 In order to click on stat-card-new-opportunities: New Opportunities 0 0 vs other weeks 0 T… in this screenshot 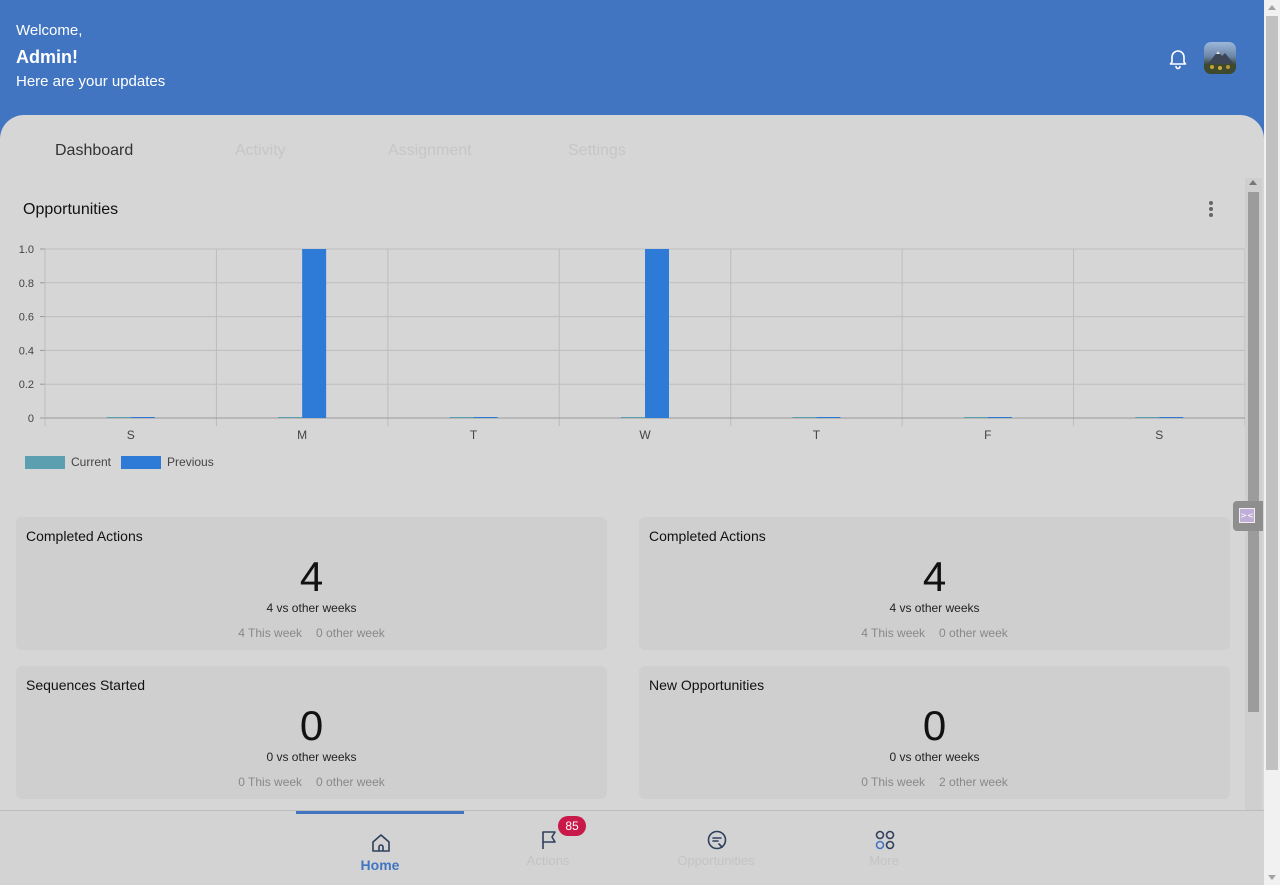, I will do `click(934, 732)`.